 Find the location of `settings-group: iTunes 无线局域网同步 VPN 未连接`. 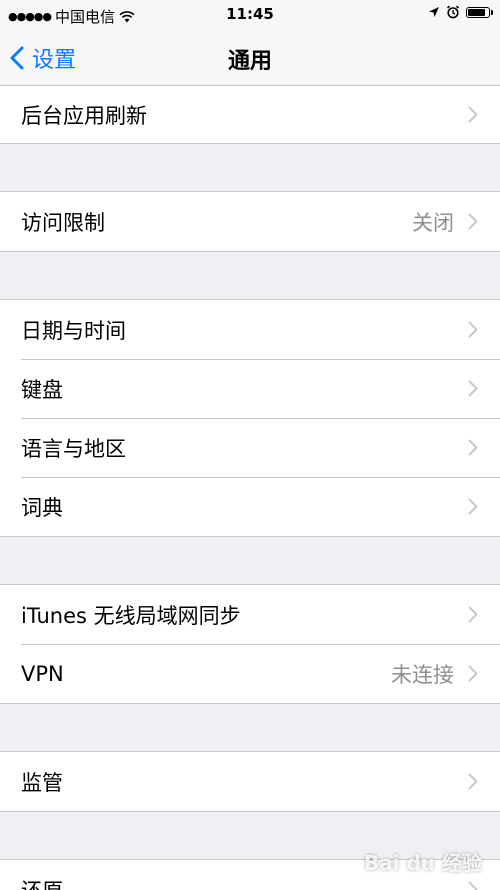

settings-group: iTunes 无线局域网同步 VPN 未连接 is located at coordinates (250, 644).